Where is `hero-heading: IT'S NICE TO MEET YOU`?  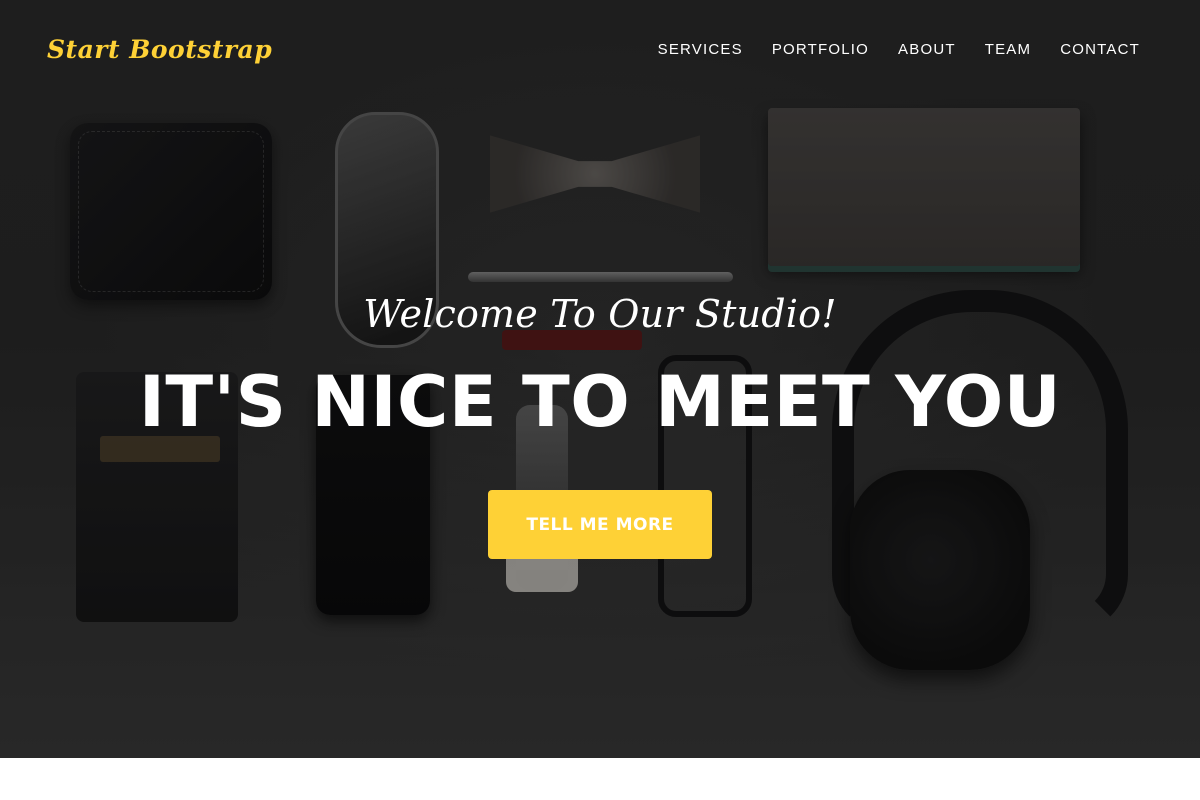
hero-heading: IT'S NICE TO MEET YOU is located at coordinates (600, 402).